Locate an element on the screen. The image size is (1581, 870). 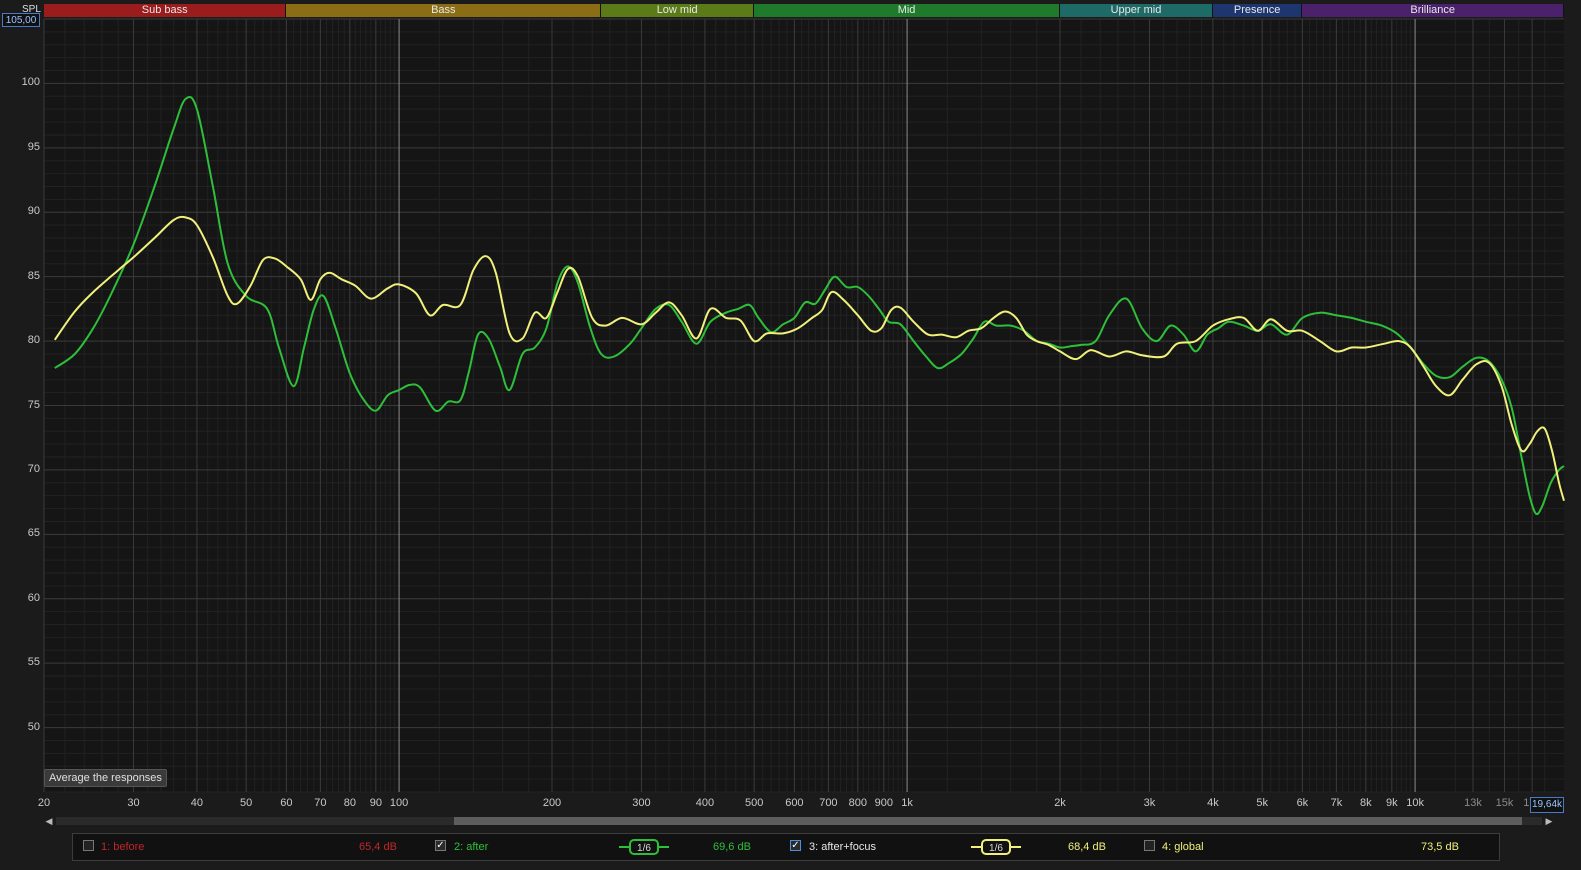
x-tick-label: 10k is located at coordinates (1415, 803).